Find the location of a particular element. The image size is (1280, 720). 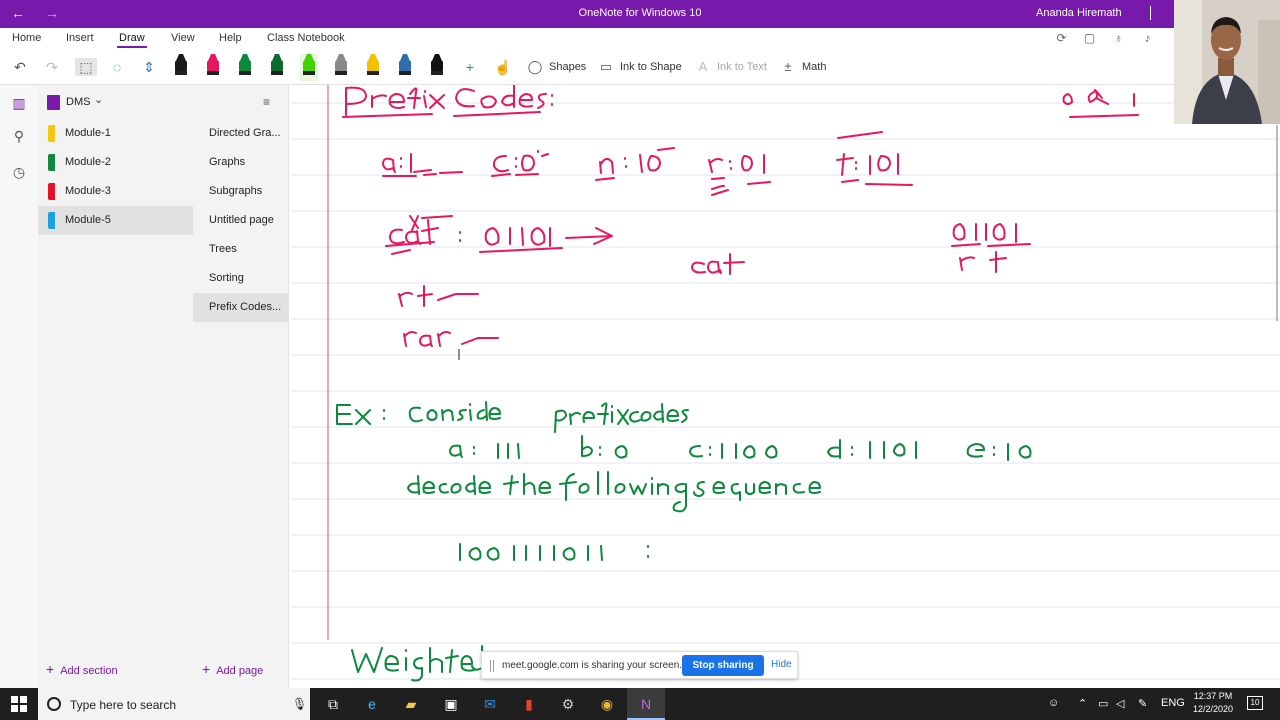

page-item: Untitled page is located at coordinates (241, 220).